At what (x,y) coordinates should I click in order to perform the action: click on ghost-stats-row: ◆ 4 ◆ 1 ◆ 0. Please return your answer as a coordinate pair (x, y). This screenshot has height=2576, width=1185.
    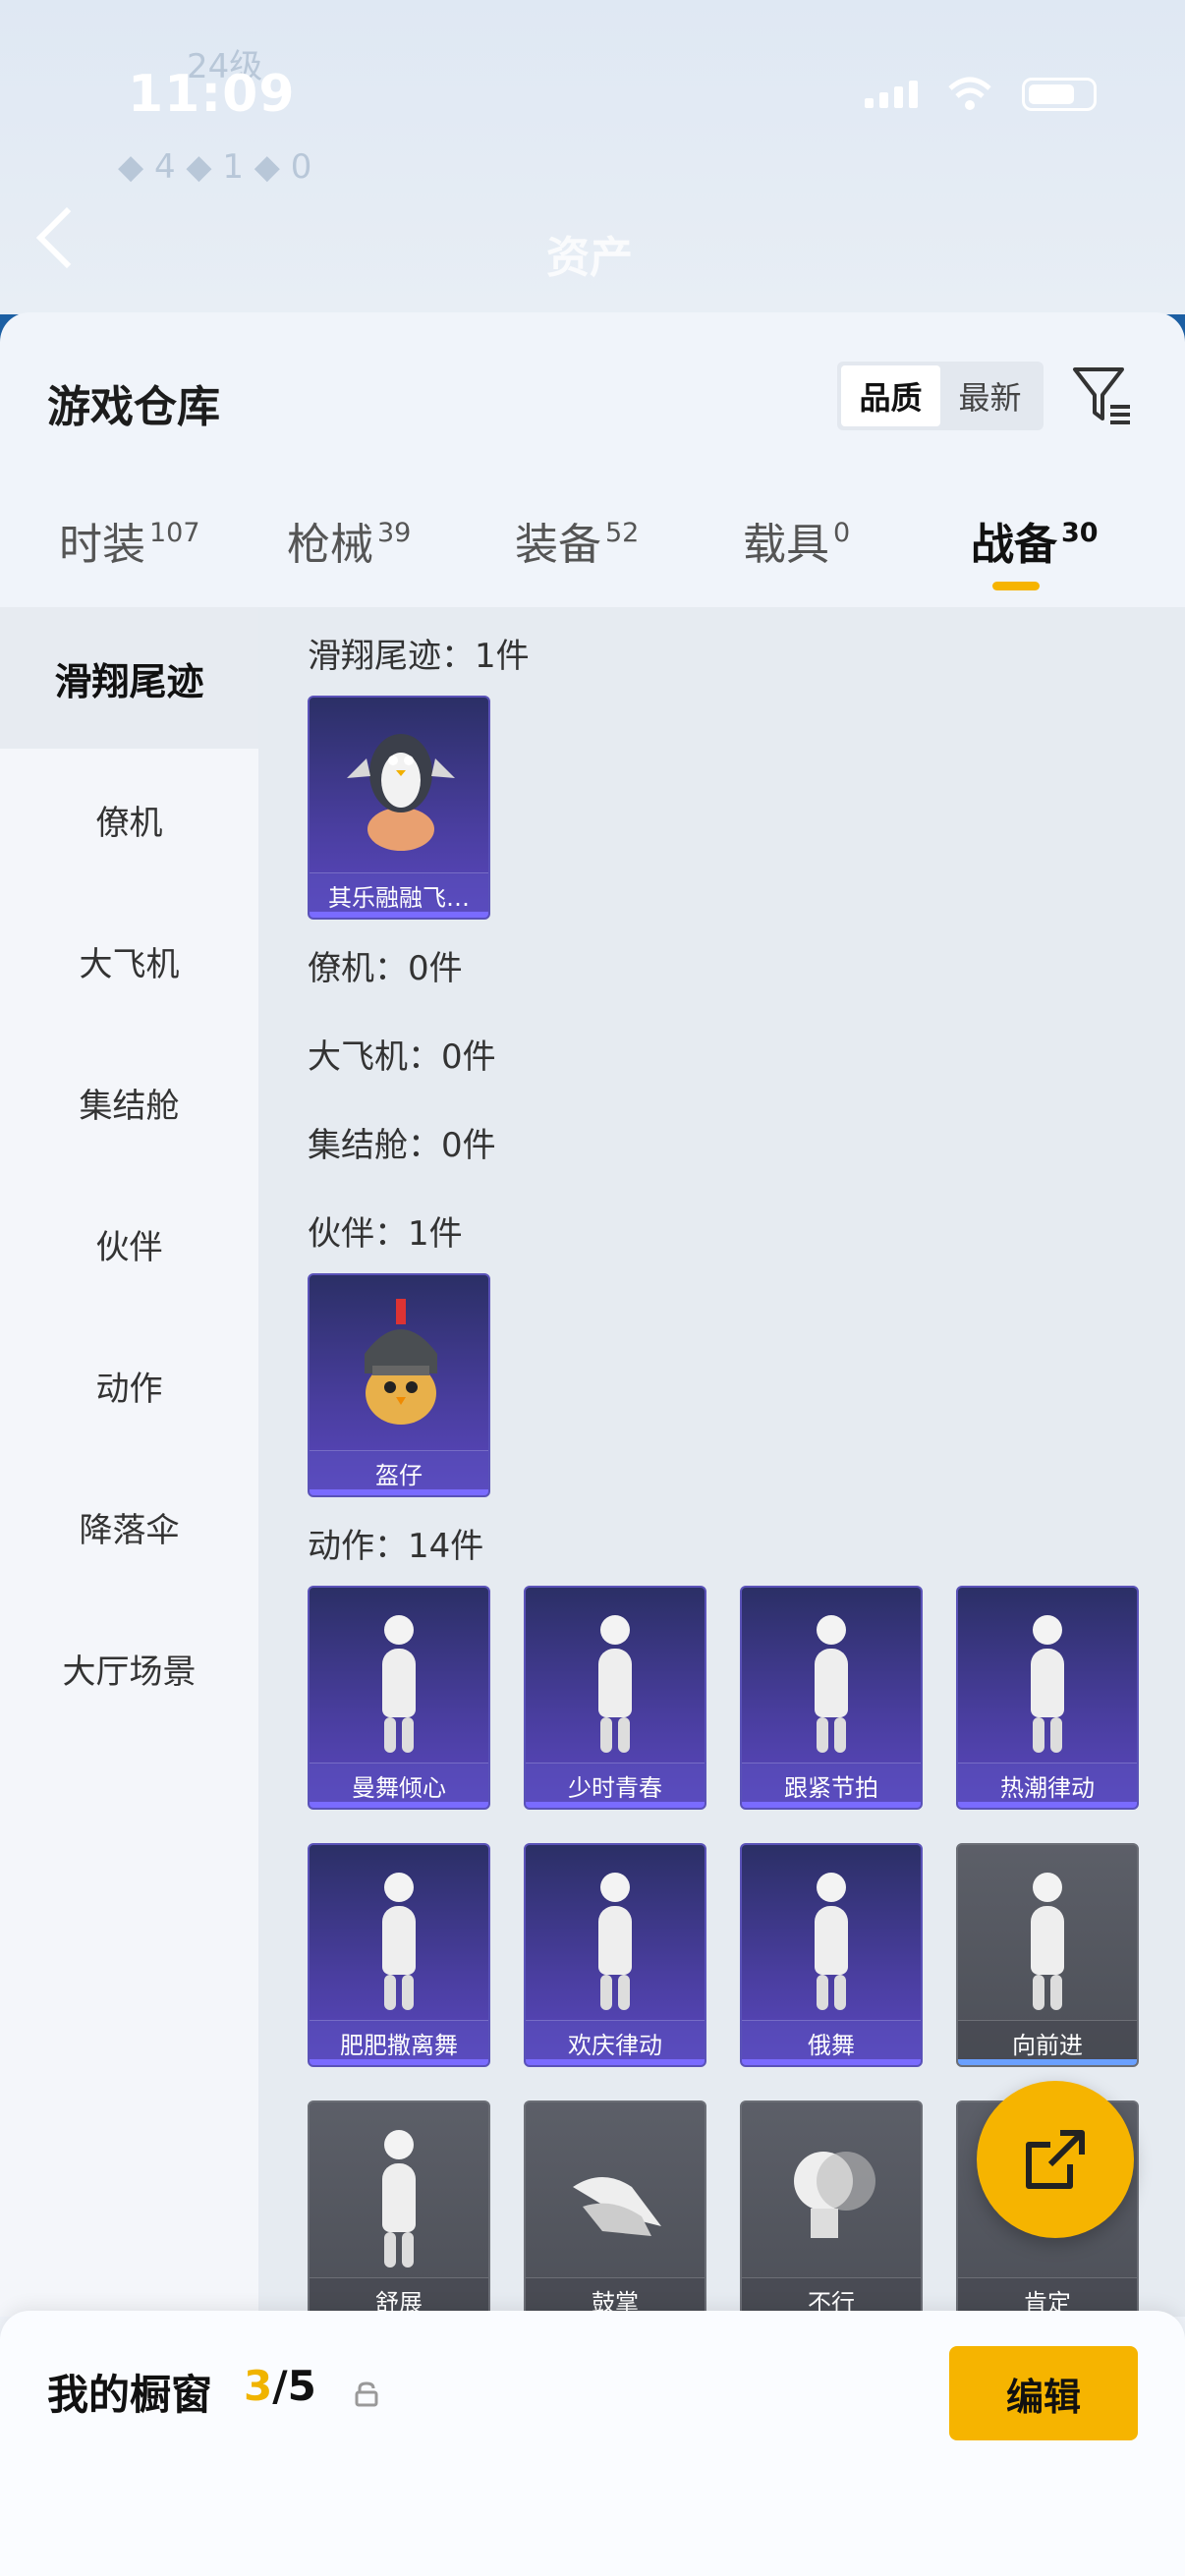
    Looking at the image, I should click on (215, 167).